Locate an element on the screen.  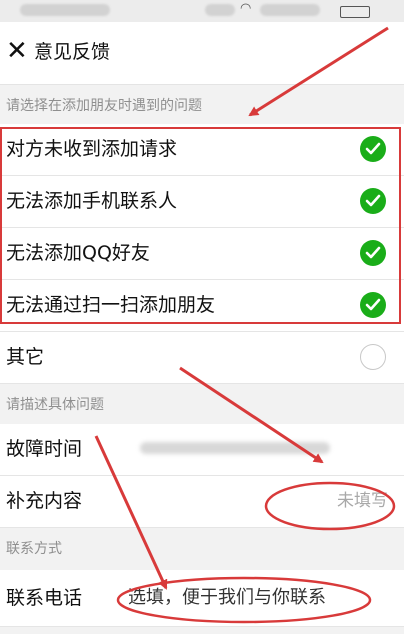
fault-time-row: 故障时间 is located at coordinates (202, 450).